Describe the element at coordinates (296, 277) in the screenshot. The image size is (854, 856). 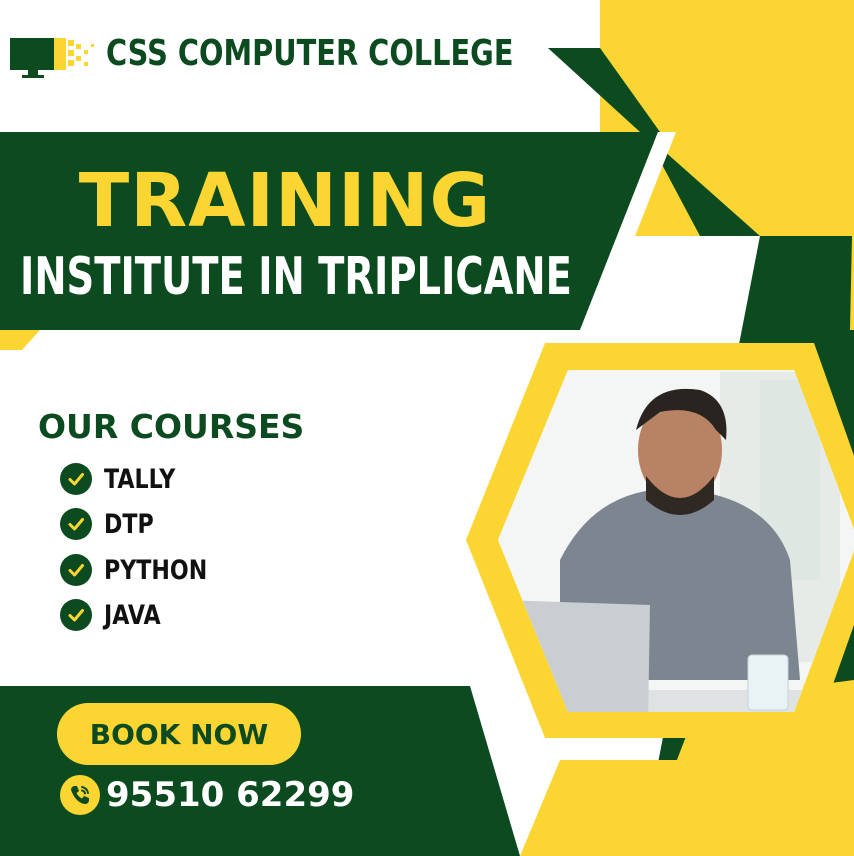
I see `headline-subtitle: INSTITUTE IN TRIPLICANE` at that location.